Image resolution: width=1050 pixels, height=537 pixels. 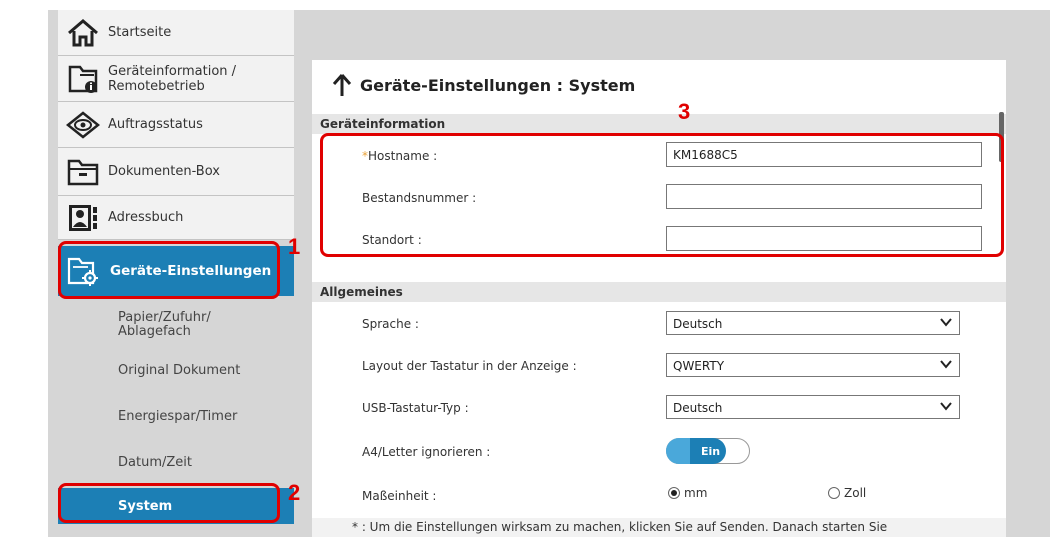 I want to click on sidebar-subitem-energiespar: Energiespar/Timer, so click(x=176, y=417).